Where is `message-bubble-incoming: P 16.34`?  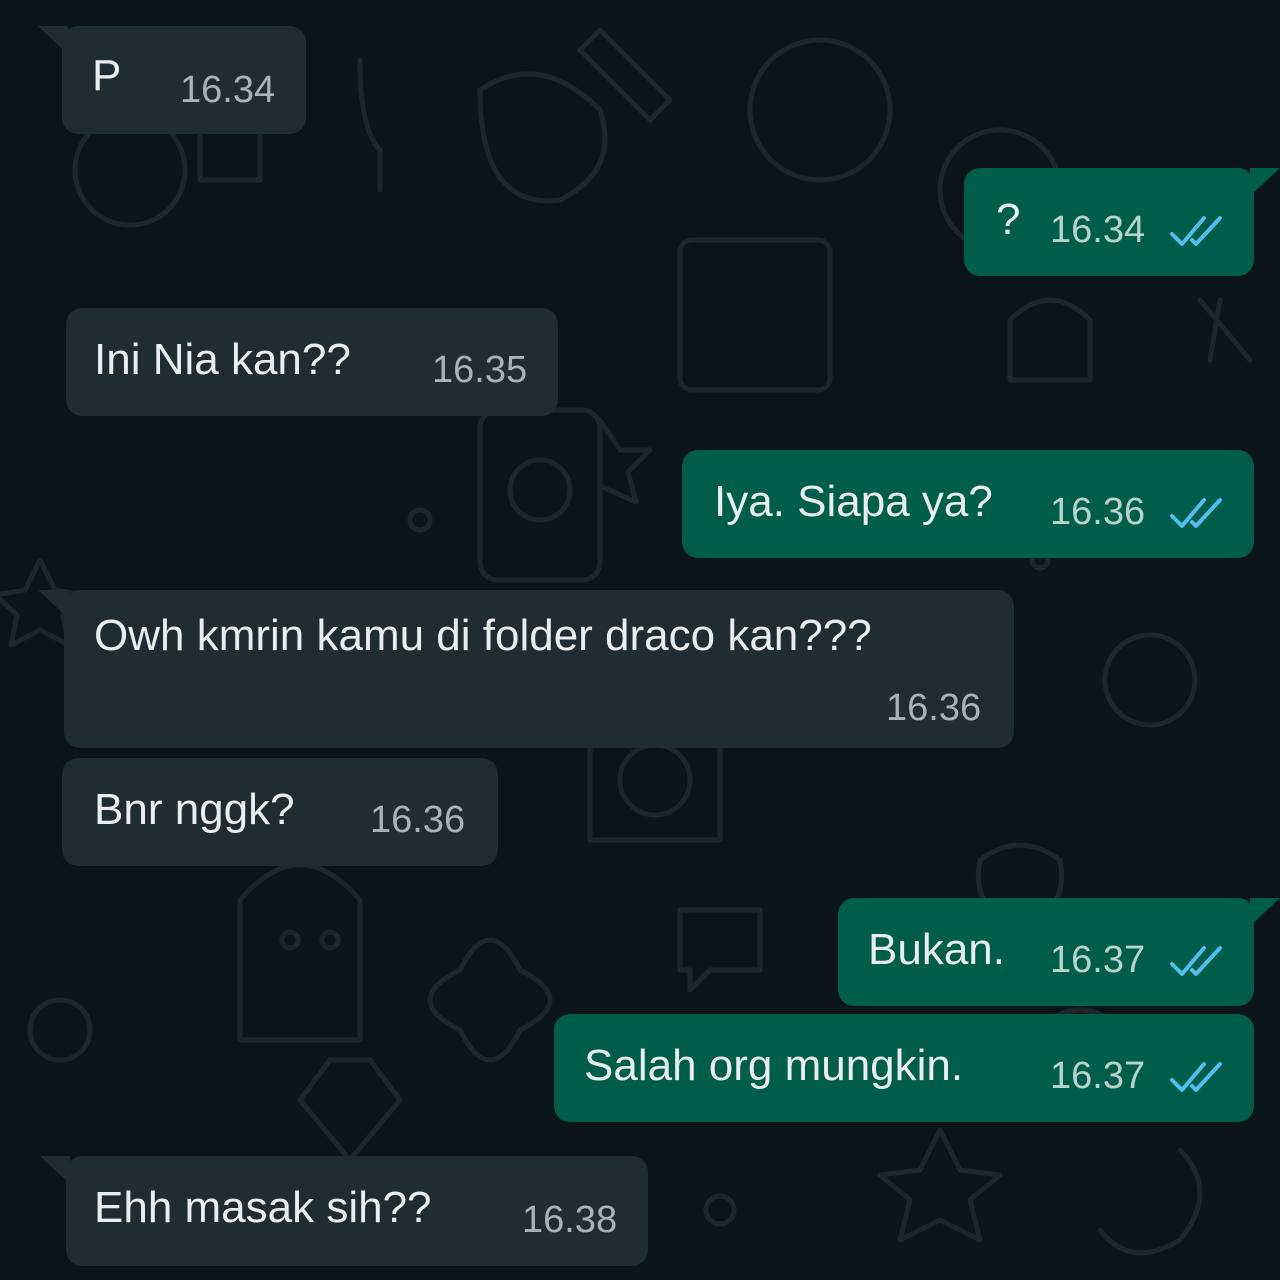 message-bubble-incoming: P 16.34 is located at coordinates (184, 80).